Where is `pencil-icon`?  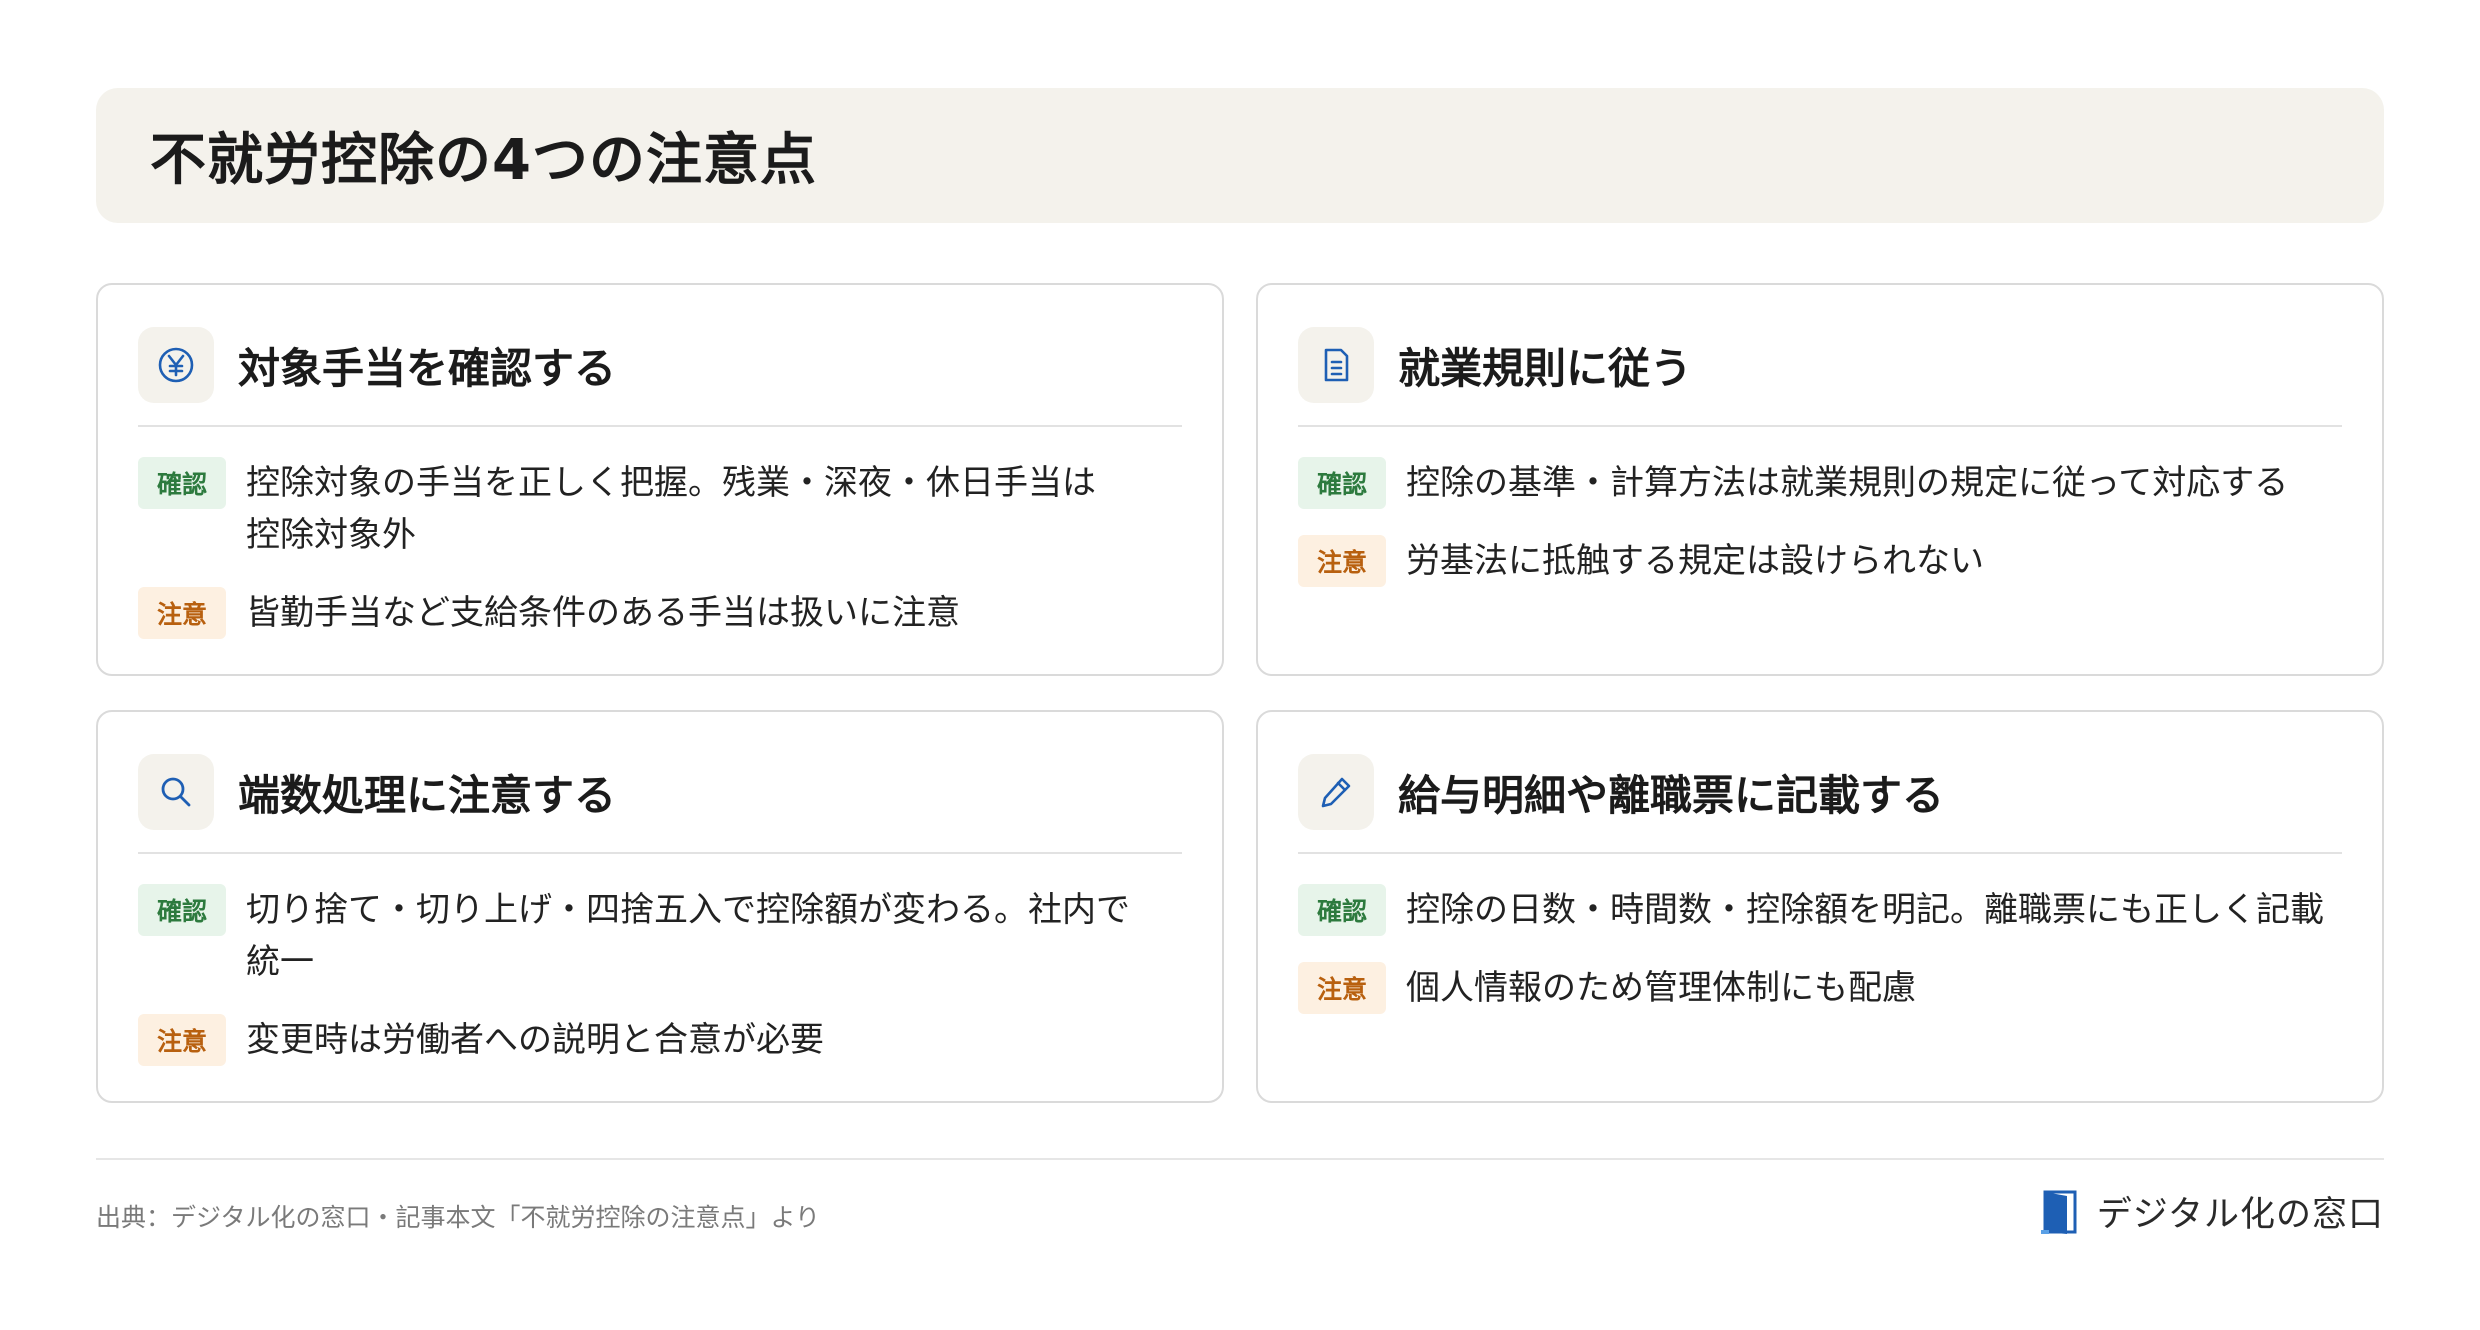 pencil-icon is located at coordinates (1336, 792).